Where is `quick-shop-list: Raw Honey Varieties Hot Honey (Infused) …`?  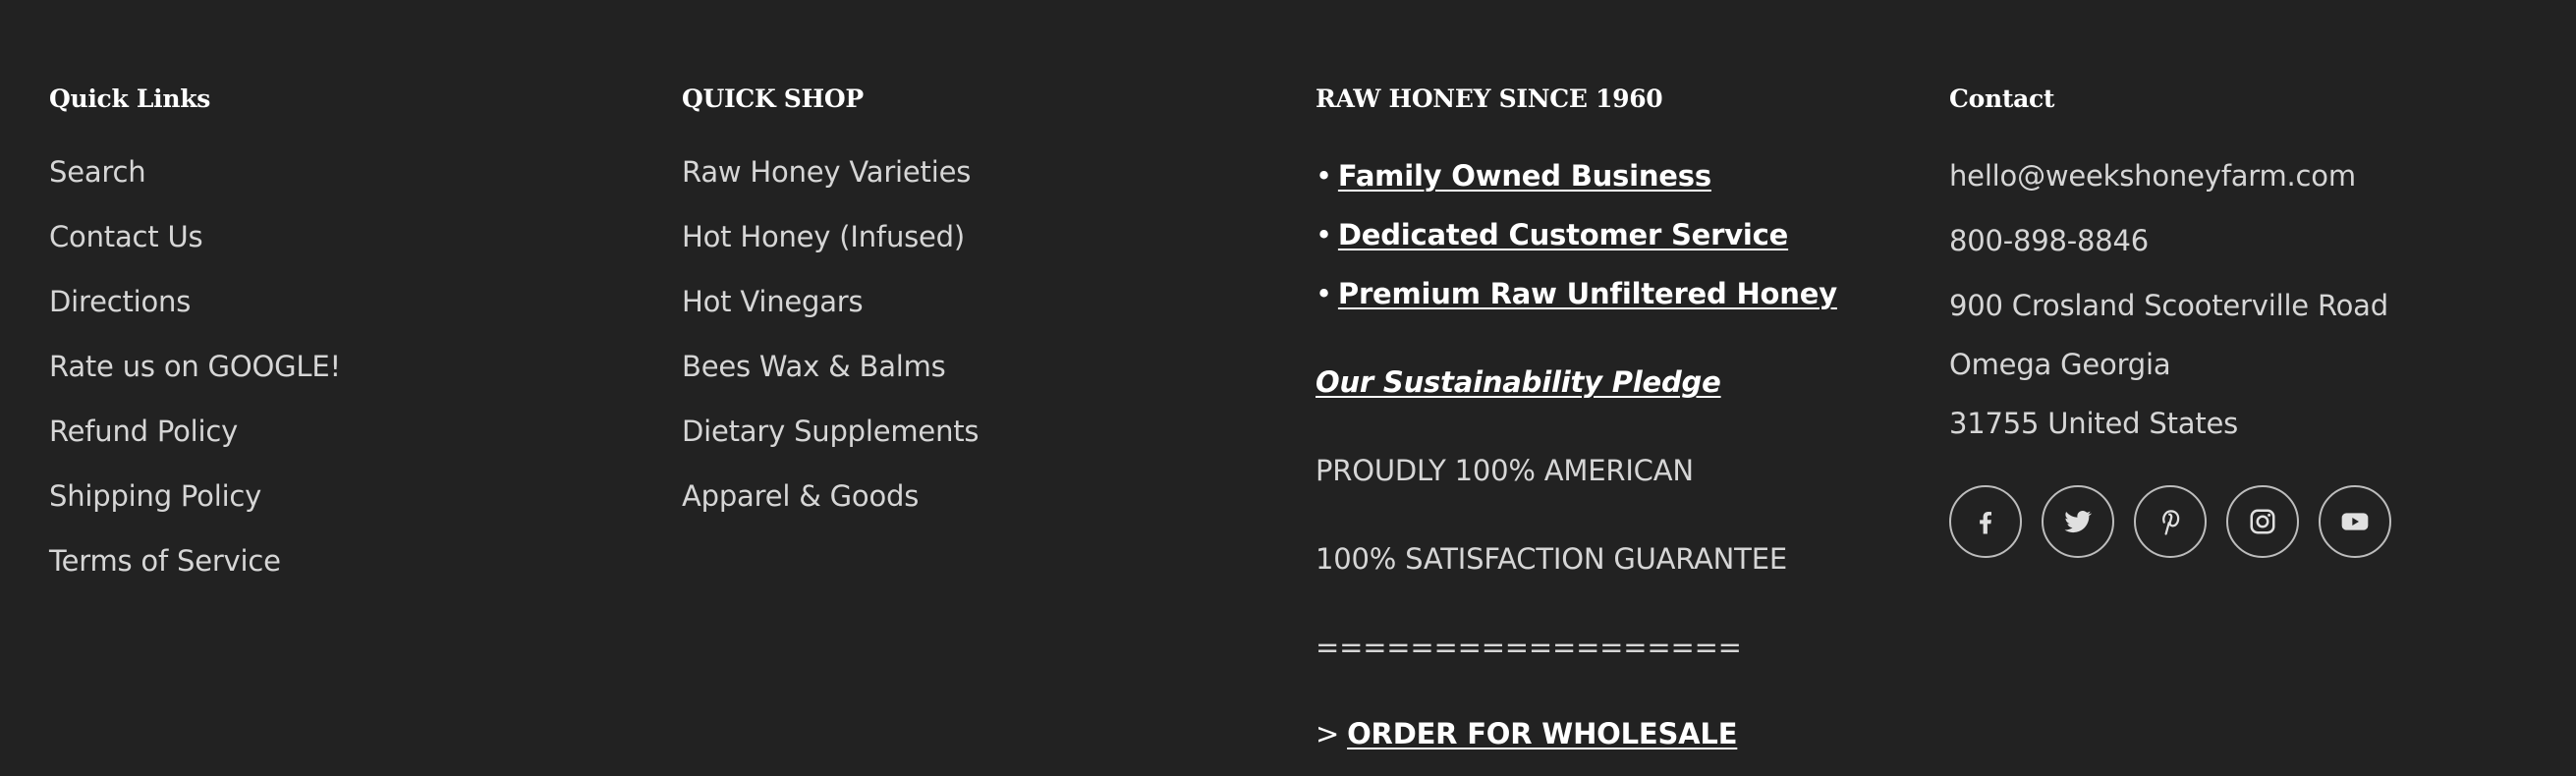
quick-shop-list: Raw Honey Varieties Hot Honey (Infused) … is located at coordinates (831, 349).